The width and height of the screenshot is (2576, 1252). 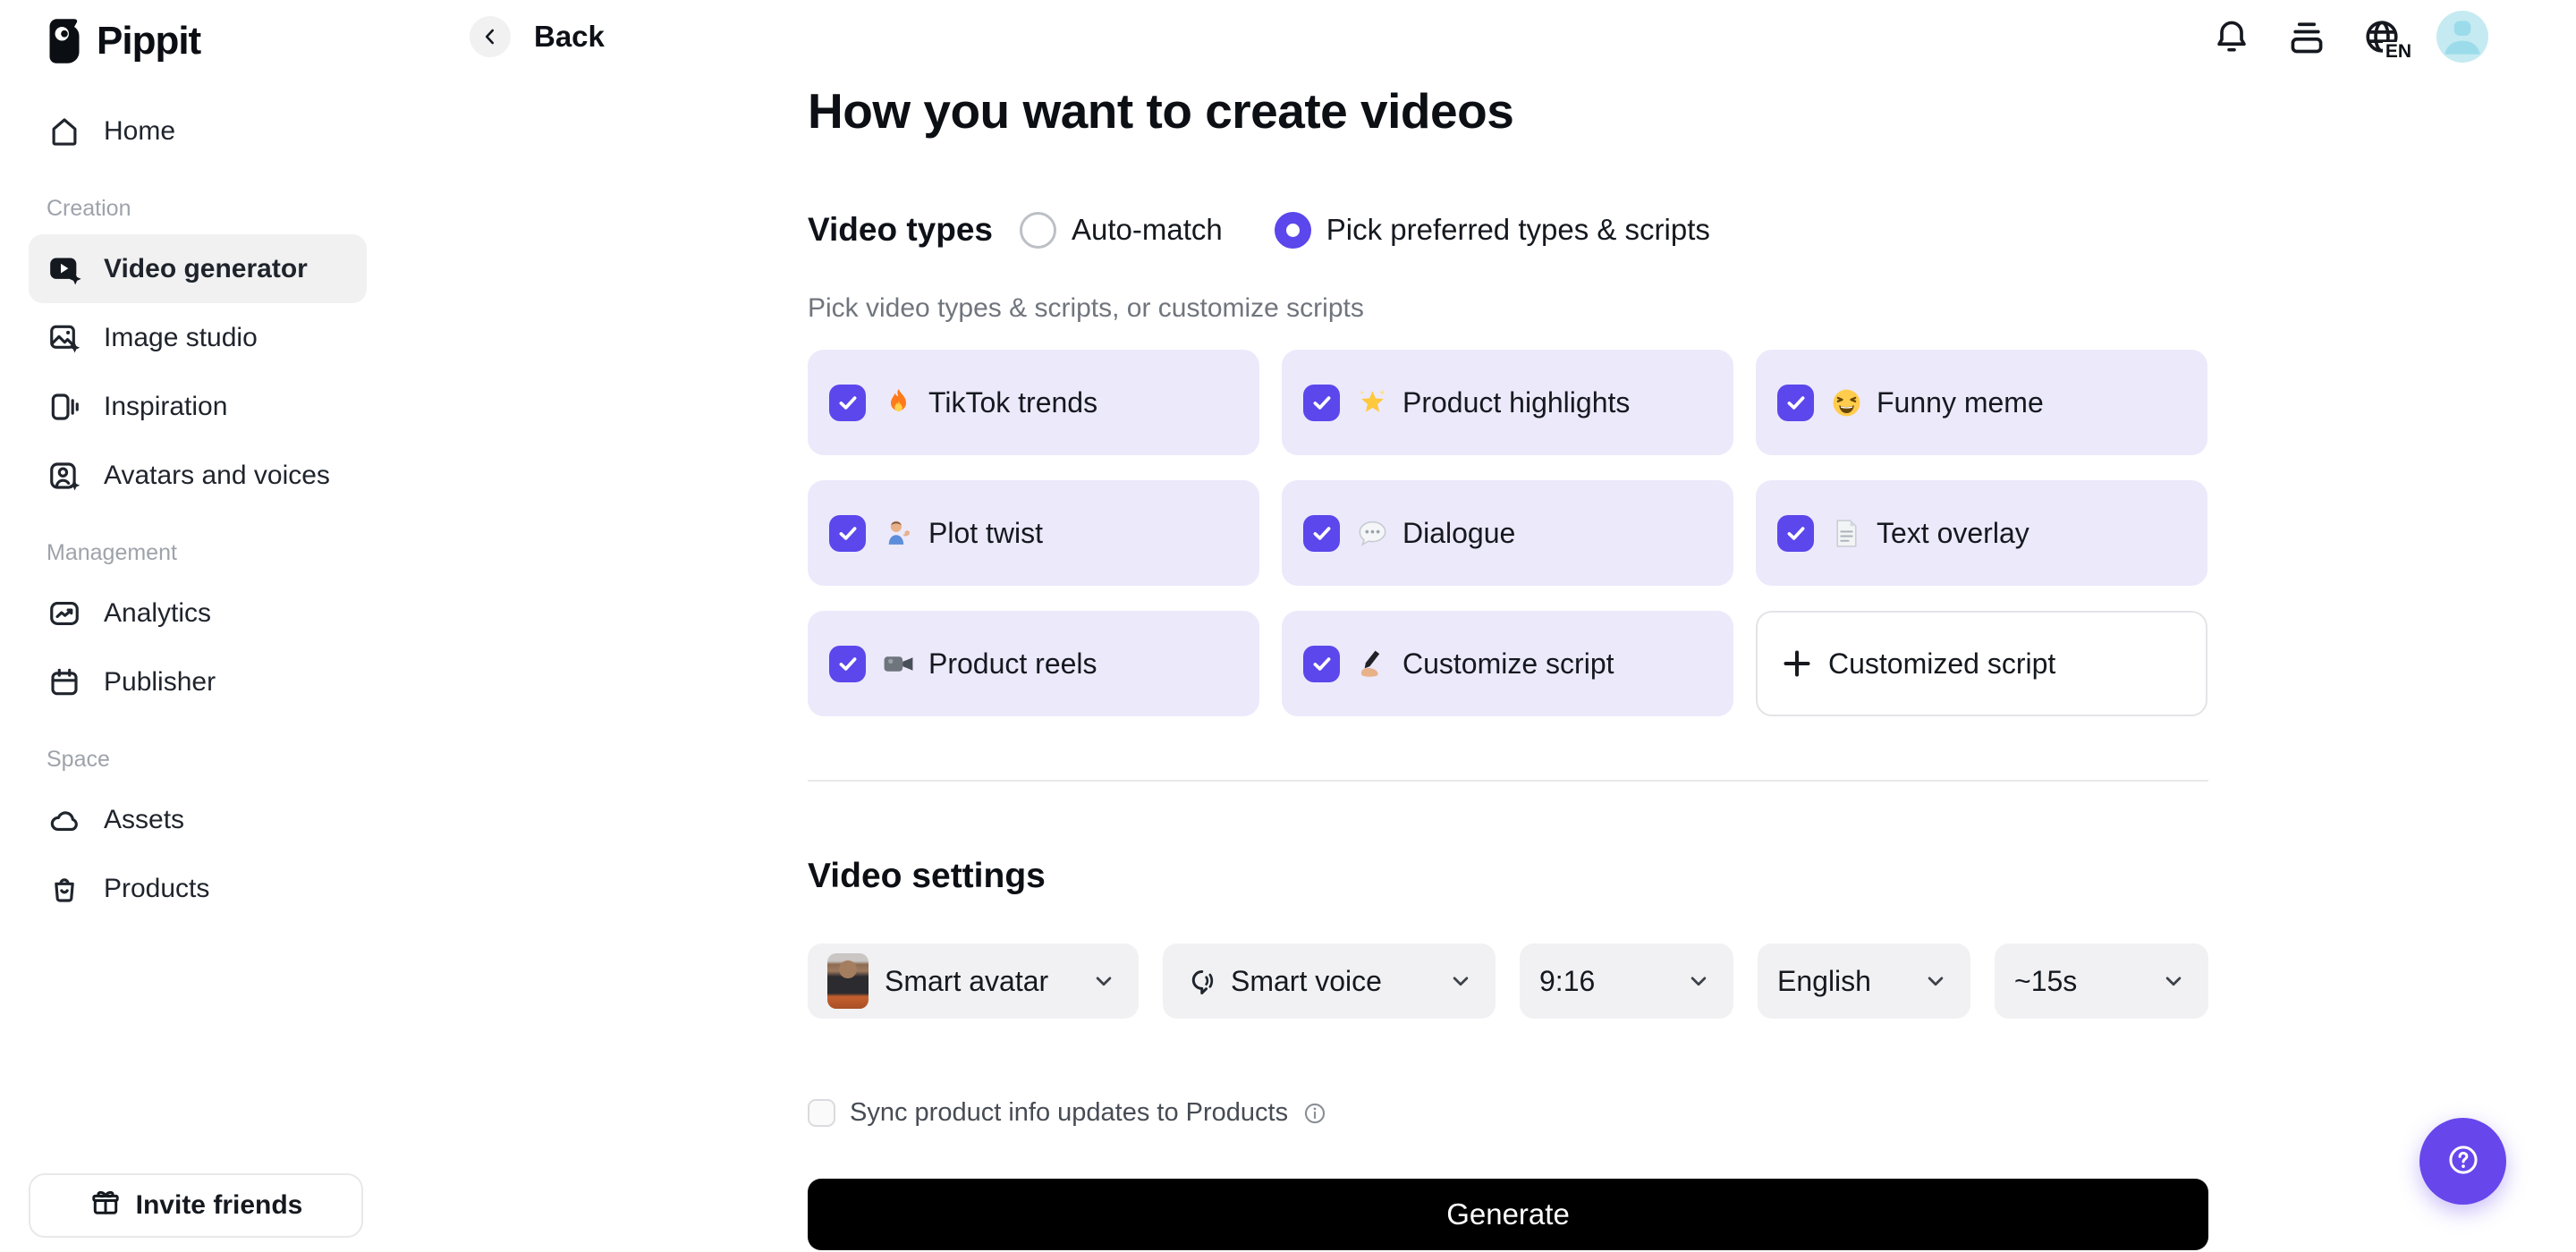 What do you see at coordinates (1321, 403) in the screenshot?
I see `checkbox-product-highlights` at bounding box center [1321, 403].